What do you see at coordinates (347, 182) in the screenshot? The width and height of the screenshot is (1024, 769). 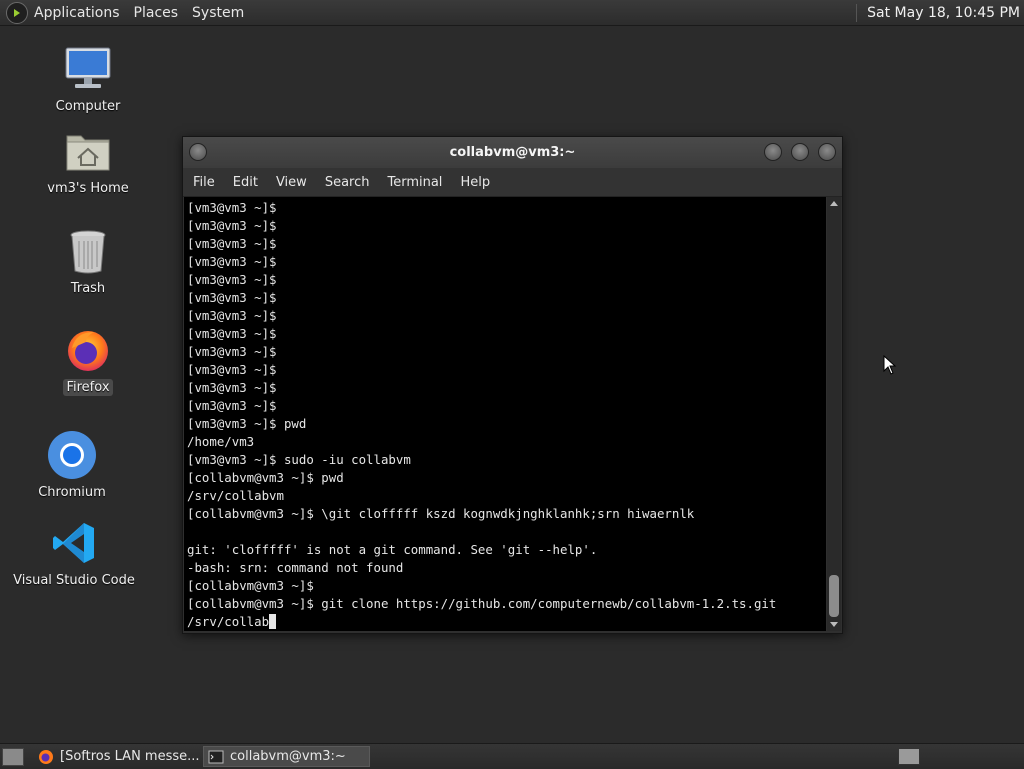 I see `menu-search: Search` at bounding box center [347, 182].